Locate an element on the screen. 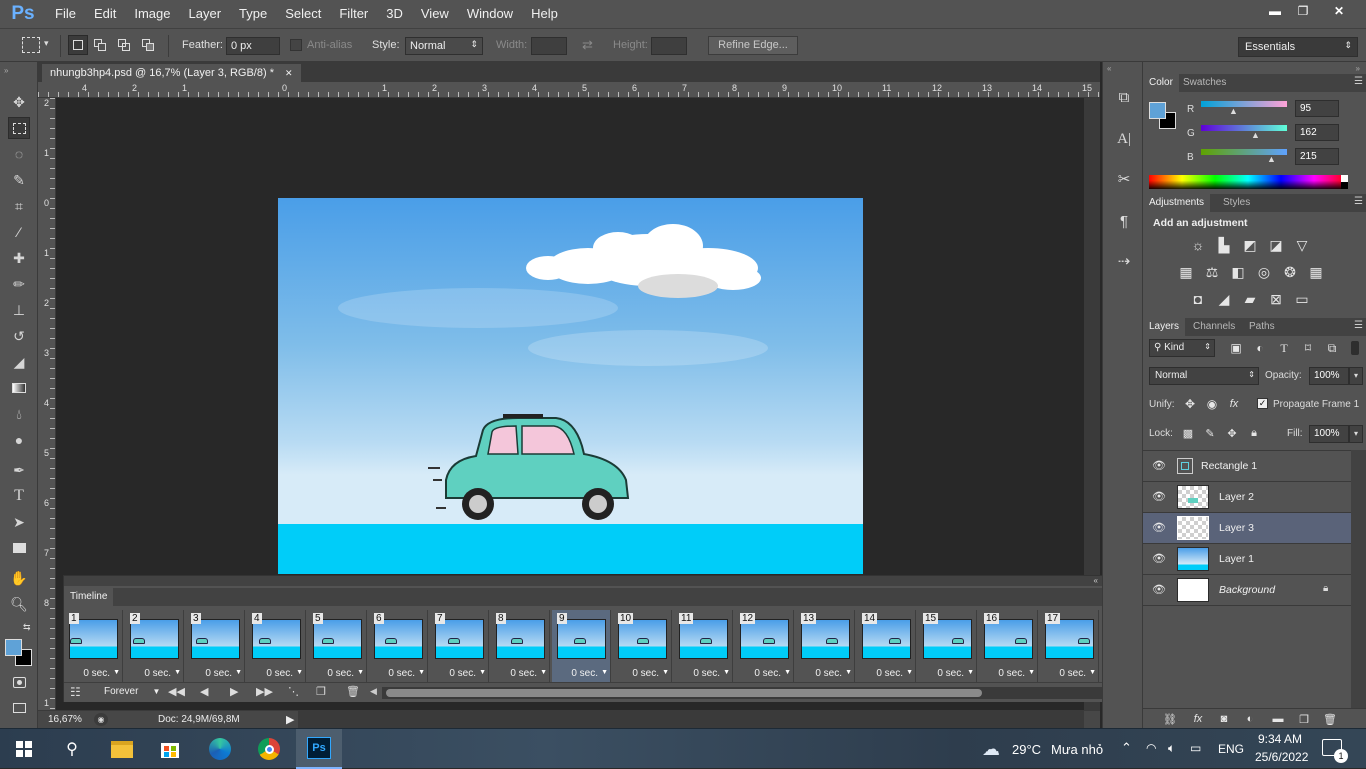 The width and height of the screenshot is (1366, 769). zoom-tool-icon: 🔍︎ is located at coordinates (19, 604).